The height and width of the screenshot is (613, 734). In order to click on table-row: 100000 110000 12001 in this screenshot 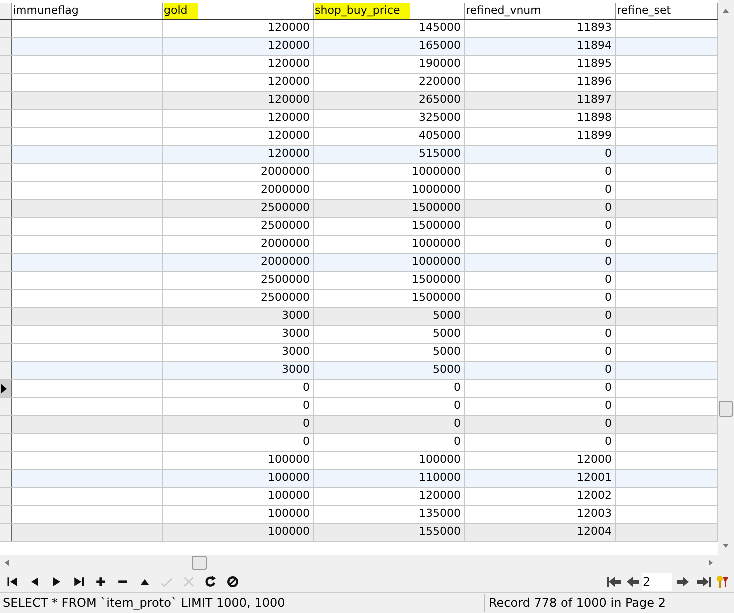, I will do `click(359, 479)`.